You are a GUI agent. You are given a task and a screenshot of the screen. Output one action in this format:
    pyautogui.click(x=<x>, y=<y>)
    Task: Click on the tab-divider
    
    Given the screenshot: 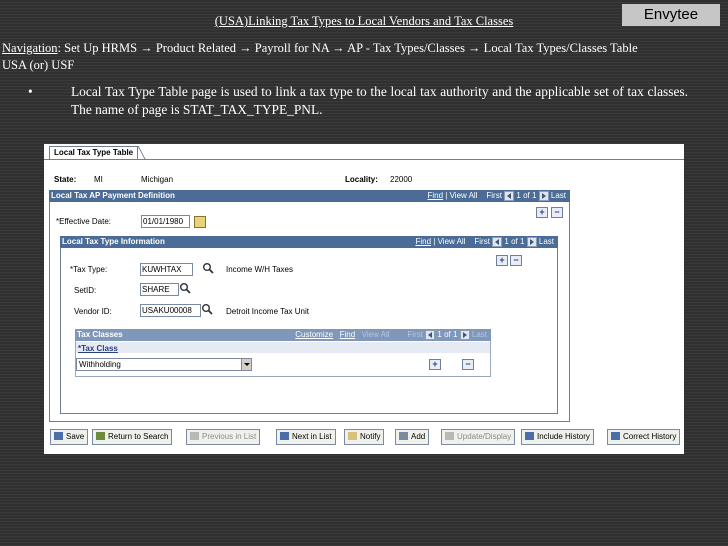 What is the action you would take?
    pyautogui.click(x=364, y=159)
    